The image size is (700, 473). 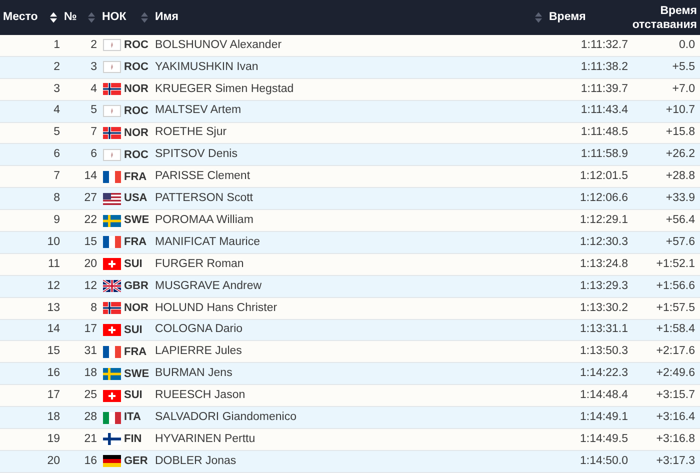 I want to click on name-cell-text: YAKIMUSHKIN Ivan, so click(x=207, y=67).